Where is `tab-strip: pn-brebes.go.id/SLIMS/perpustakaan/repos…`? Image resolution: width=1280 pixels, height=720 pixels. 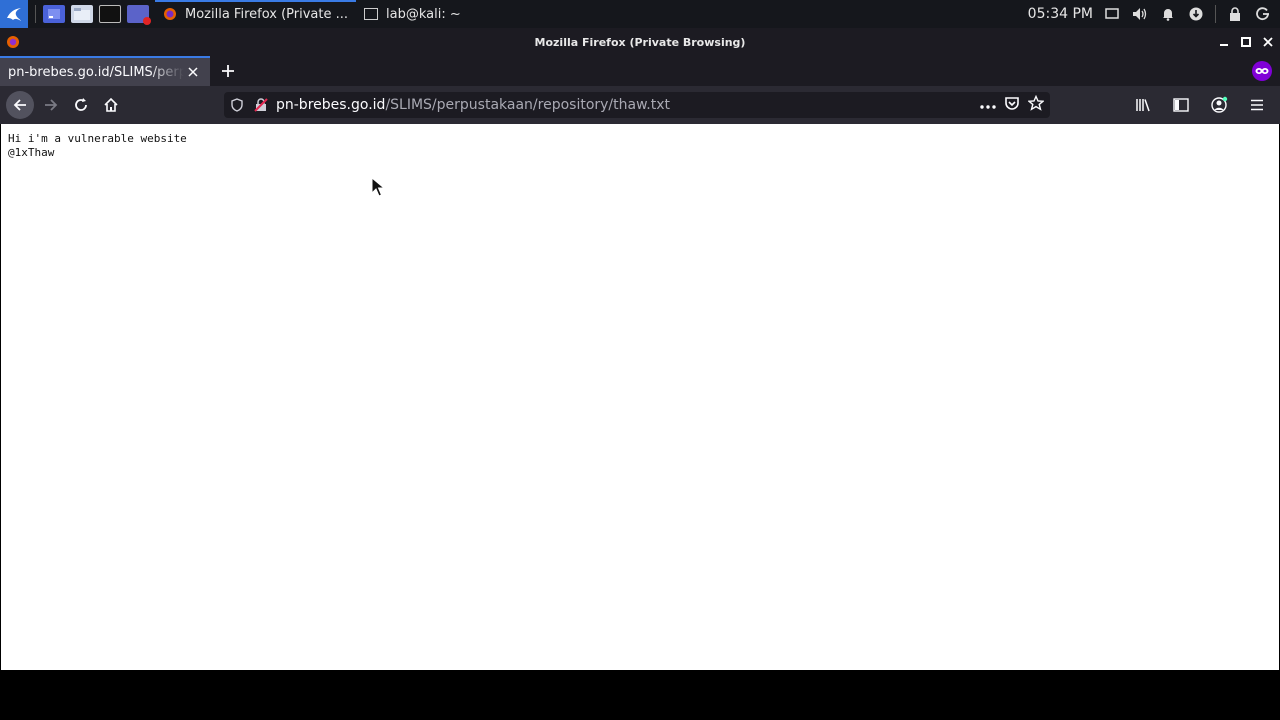 tab-strip: pn-brebes.go.id/SLIMS/perpustakaan/repos… is located at coordinates (640, 71).